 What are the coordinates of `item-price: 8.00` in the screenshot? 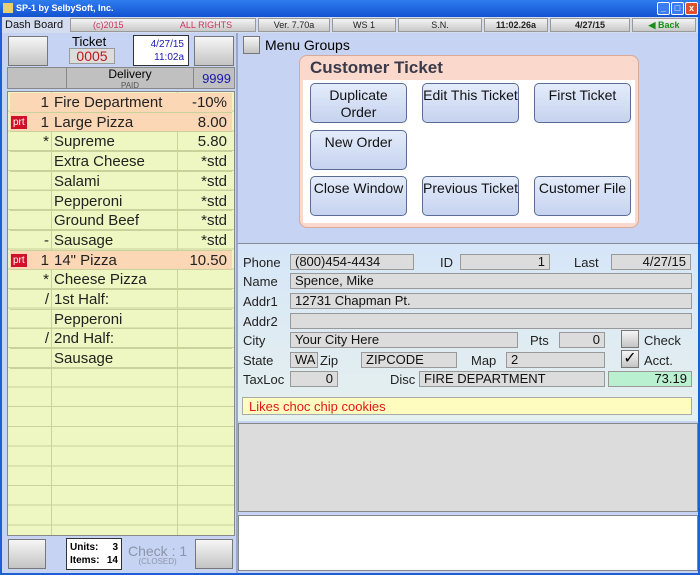 It's located at (212, 122).